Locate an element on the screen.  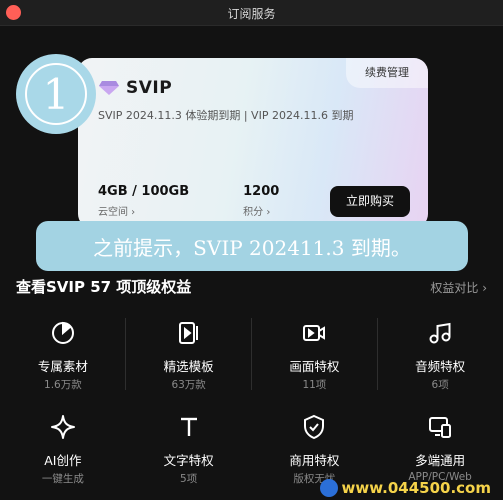
benefit-sub: 11项 is located at coordinates (314, 385).